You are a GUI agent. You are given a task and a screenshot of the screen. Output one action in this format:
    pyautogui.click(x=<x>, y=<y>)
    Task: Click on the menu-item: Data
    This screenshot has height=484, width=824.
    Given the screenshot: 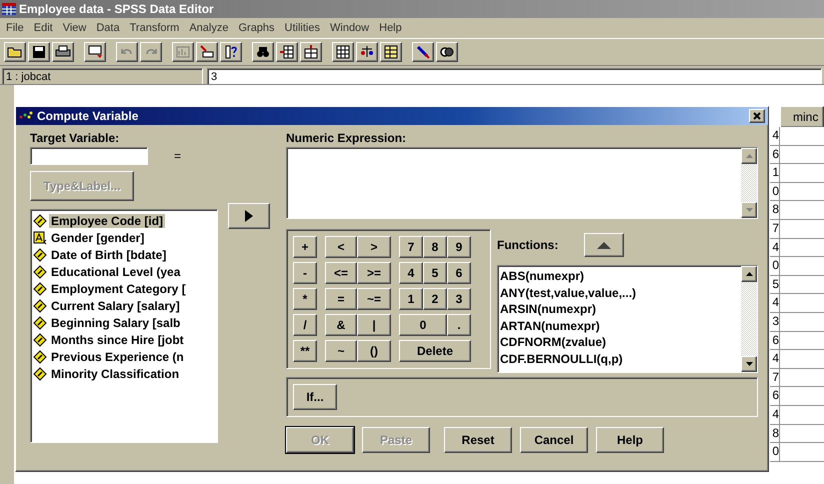 What is the action you would take?
    pyautogui.click(x=108, y=28)
    